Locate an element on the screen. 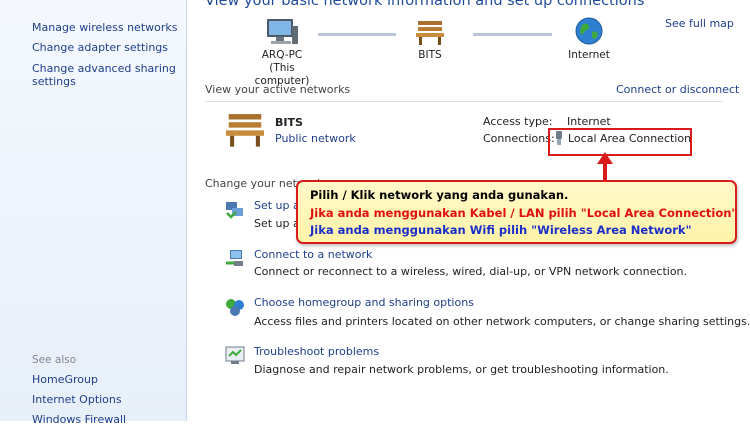 The width and height of the screenshot is (750, 426). network-node: BITS is located at coordinates (430, 40).